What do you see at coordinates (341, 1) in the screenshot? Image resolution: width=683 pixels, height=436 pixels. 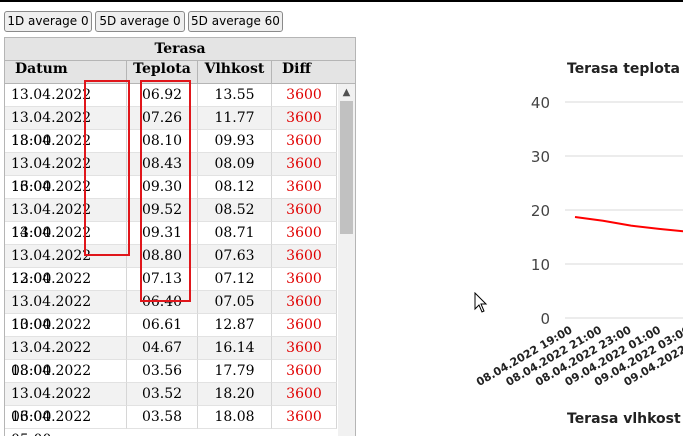 I see `top-border` at bounding box center [341, 1].